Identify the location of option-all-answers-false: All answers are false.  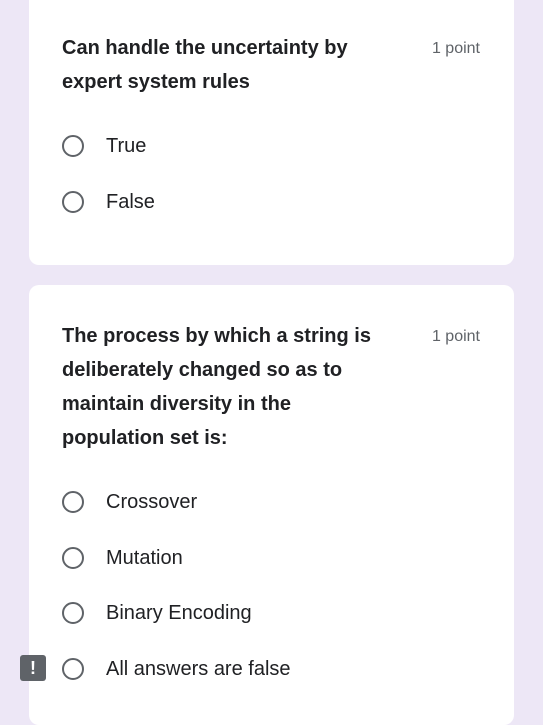
(176, 669).